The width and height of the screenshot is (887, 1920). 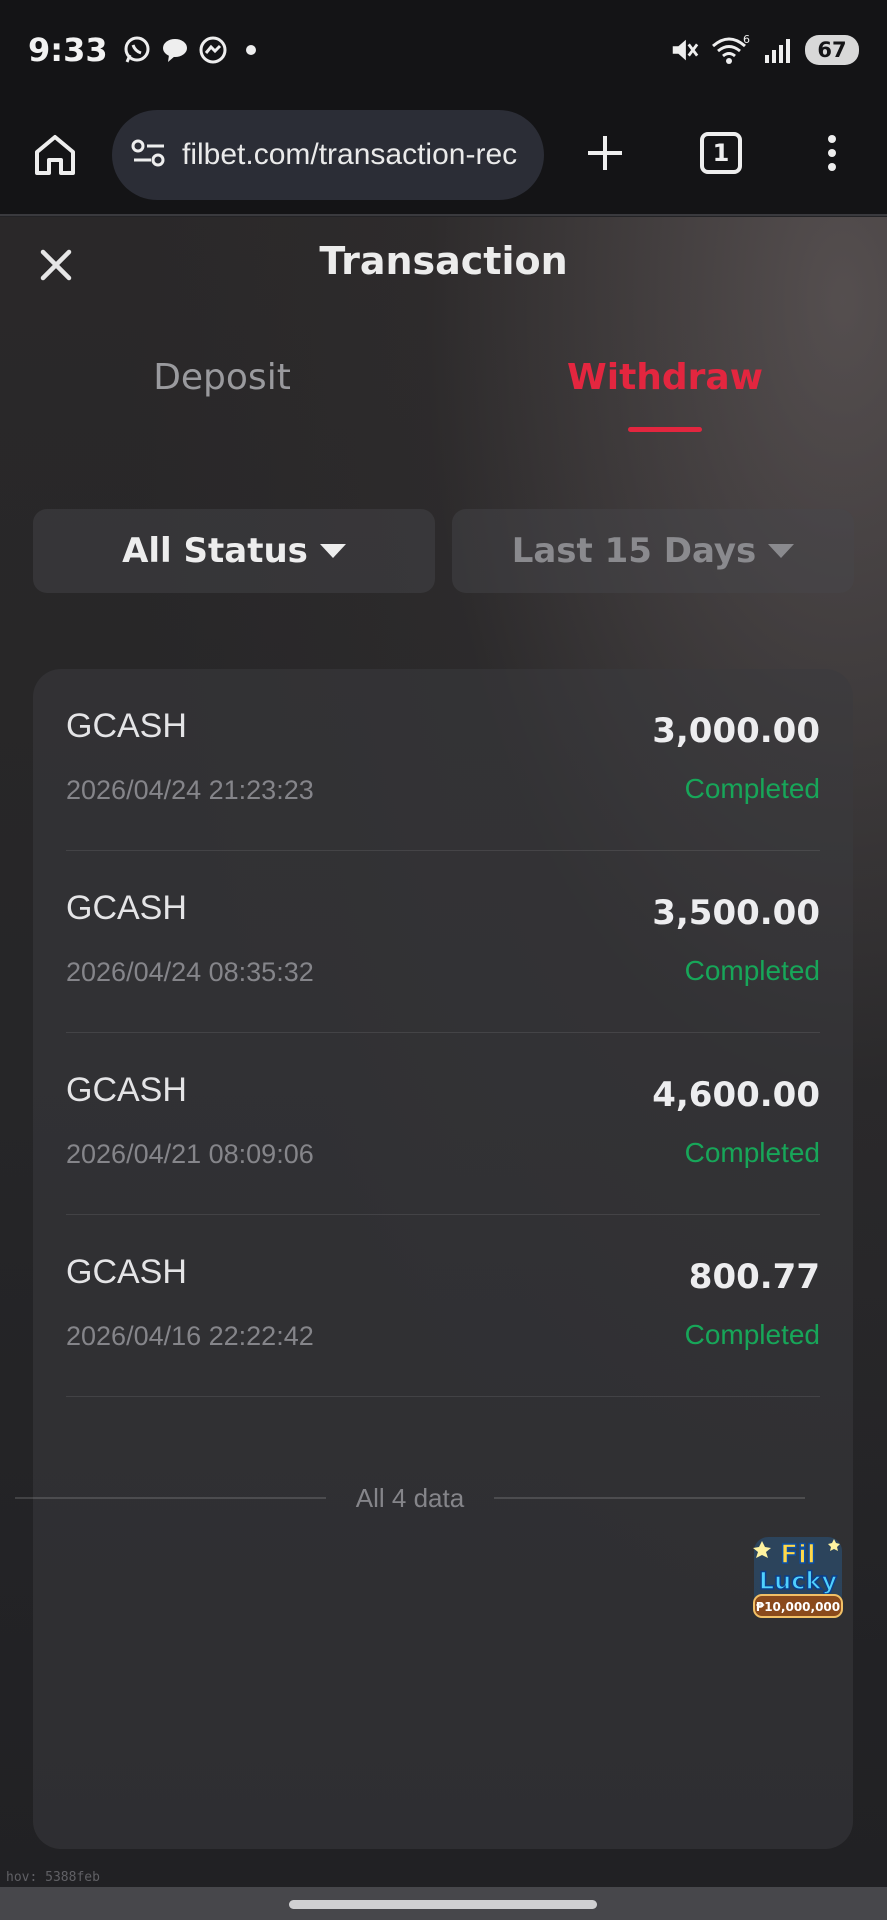 I want to click on summary-text: All 4 data, so click(x=410, y=1497).